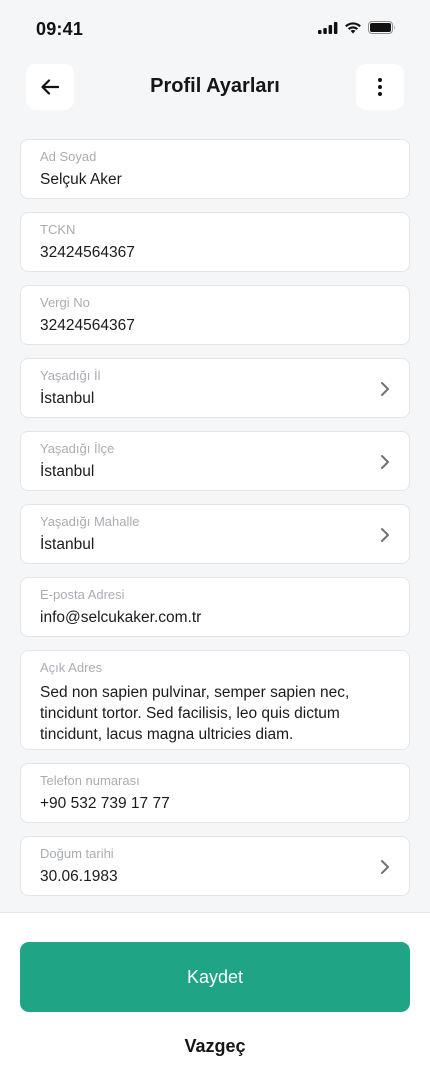  I want to click on city-select: Yaşadığı İl İstanbul, so click(215, 388).